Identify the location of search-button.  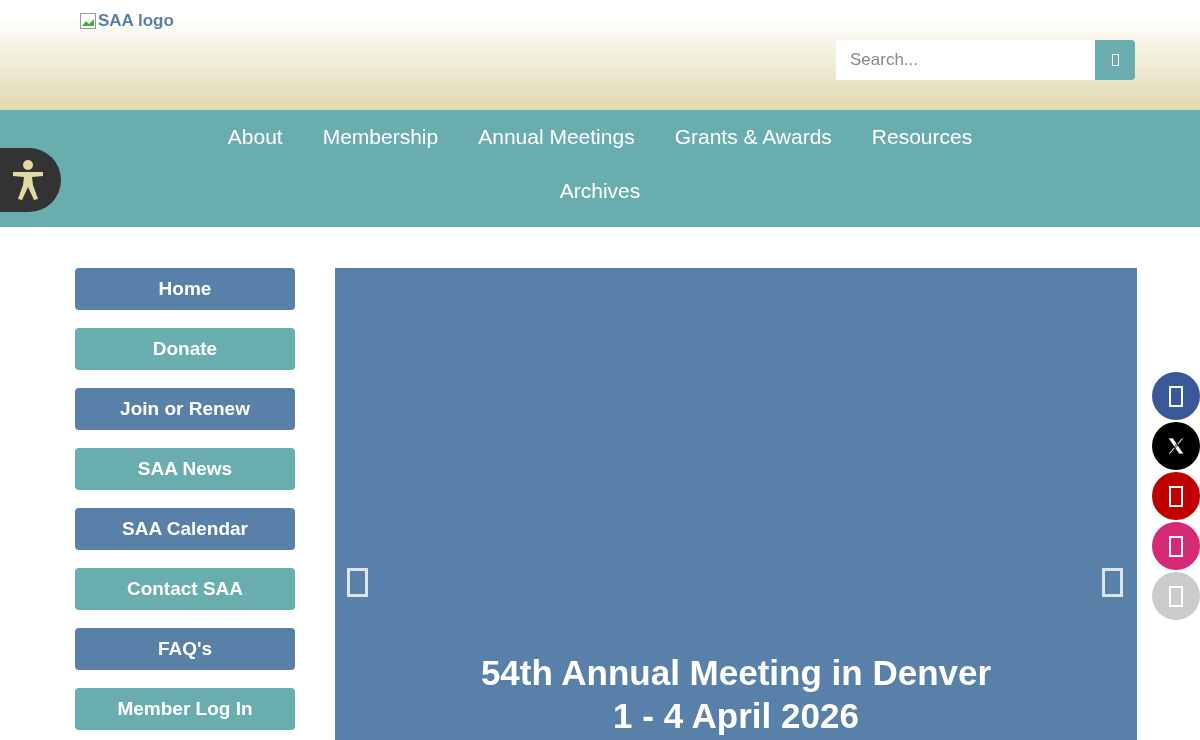
(1115, 60).